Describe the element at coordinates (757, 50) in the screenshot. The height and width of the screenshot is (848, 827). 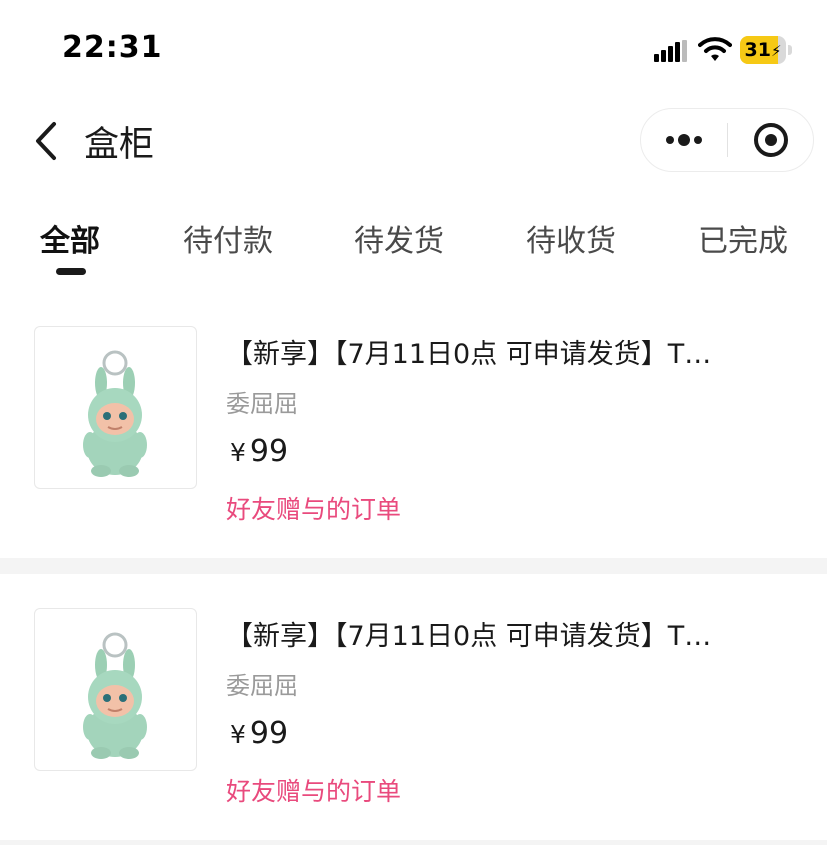
I see `battery-percent: 31` at that location.